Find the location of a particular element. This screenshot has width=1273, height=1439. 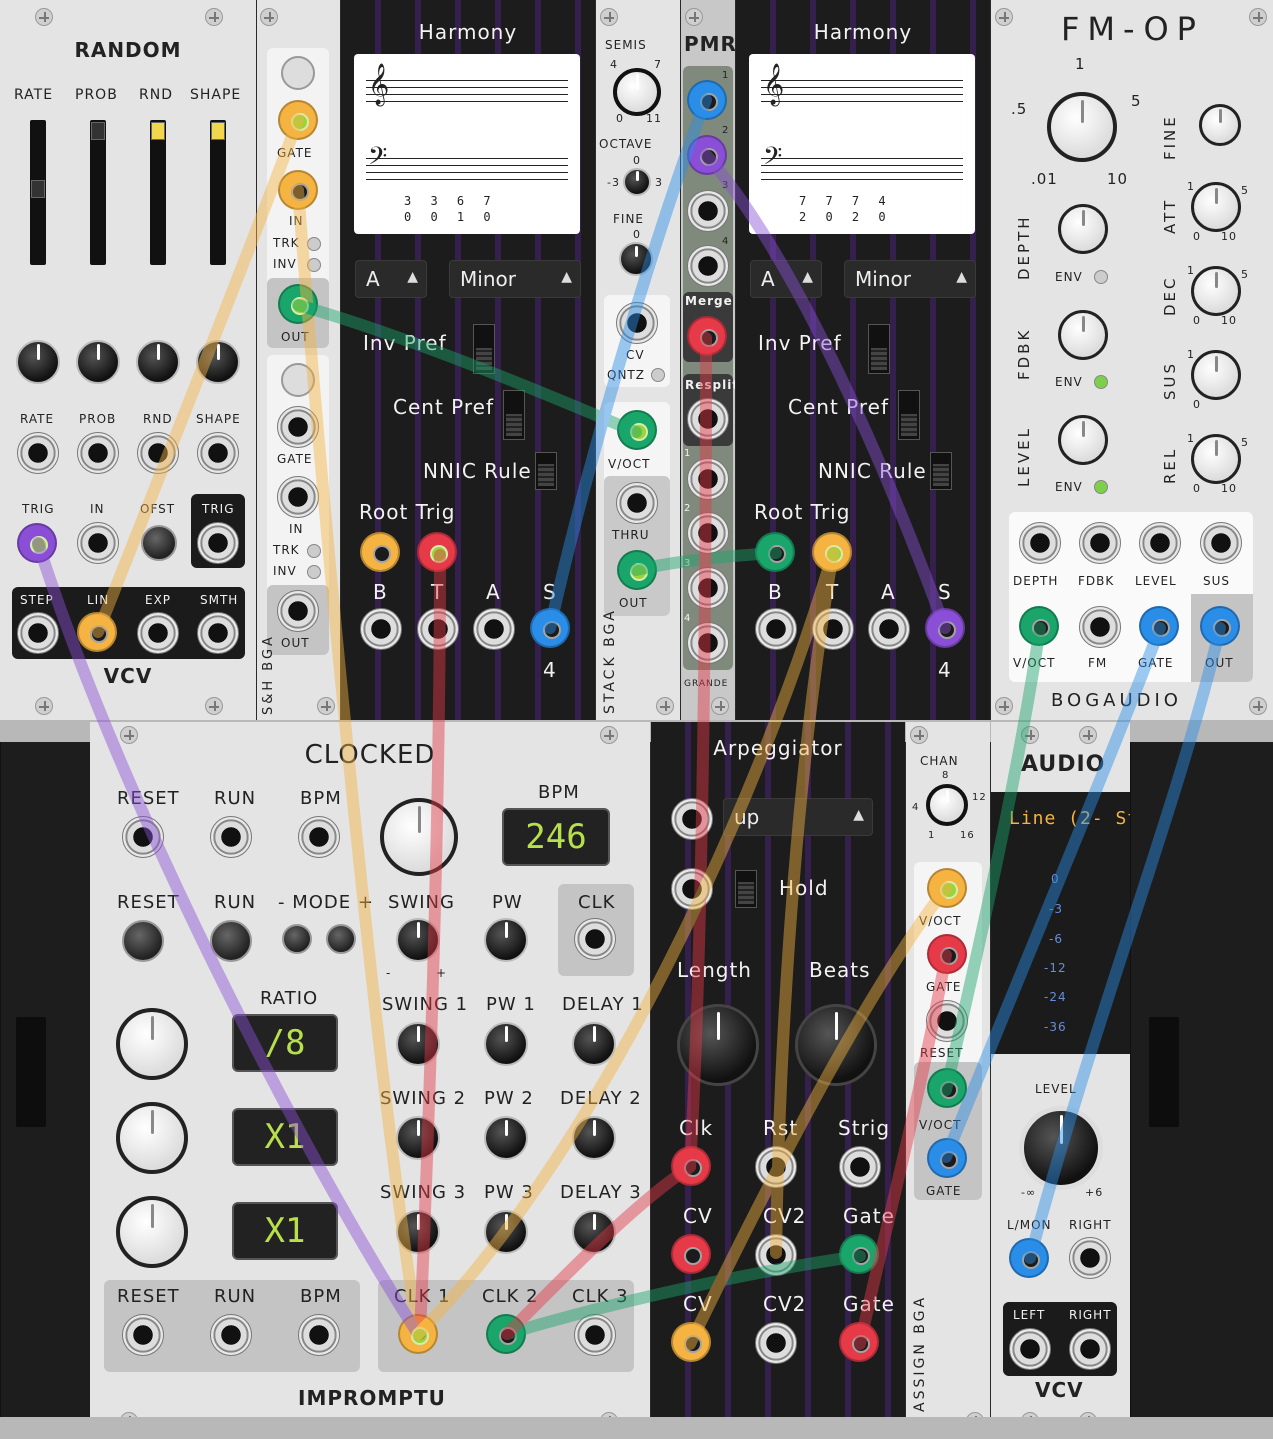

ratio-knob is located at coordinates (1082, 127).